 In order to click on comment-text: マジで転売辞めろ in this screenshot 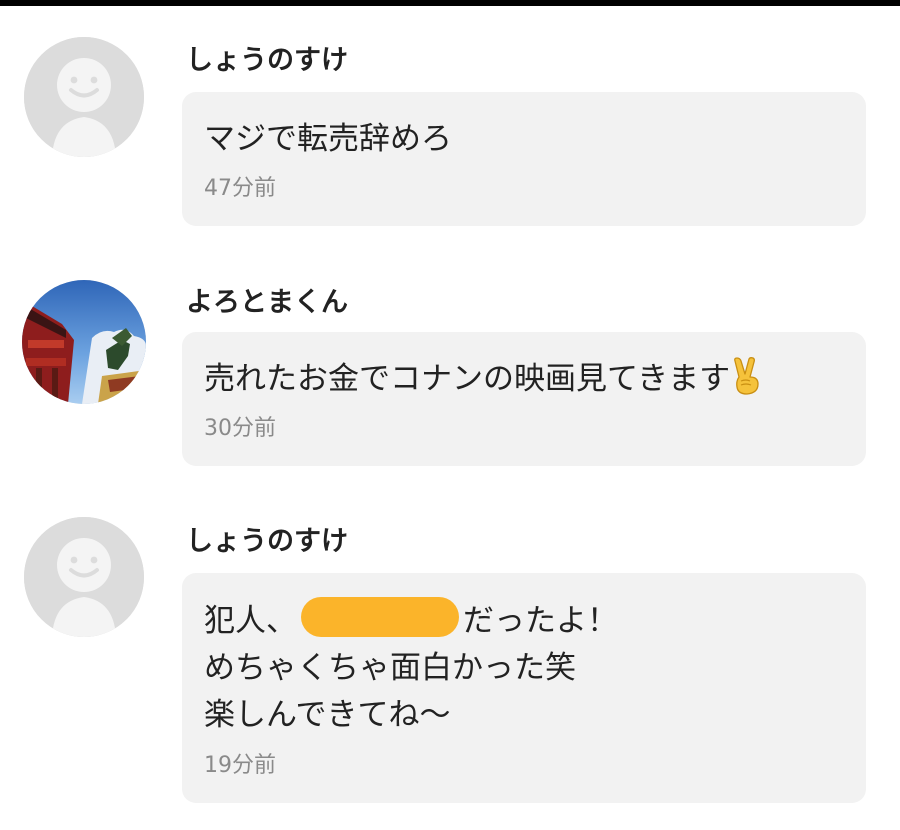, I will do `click(328, 139)`.